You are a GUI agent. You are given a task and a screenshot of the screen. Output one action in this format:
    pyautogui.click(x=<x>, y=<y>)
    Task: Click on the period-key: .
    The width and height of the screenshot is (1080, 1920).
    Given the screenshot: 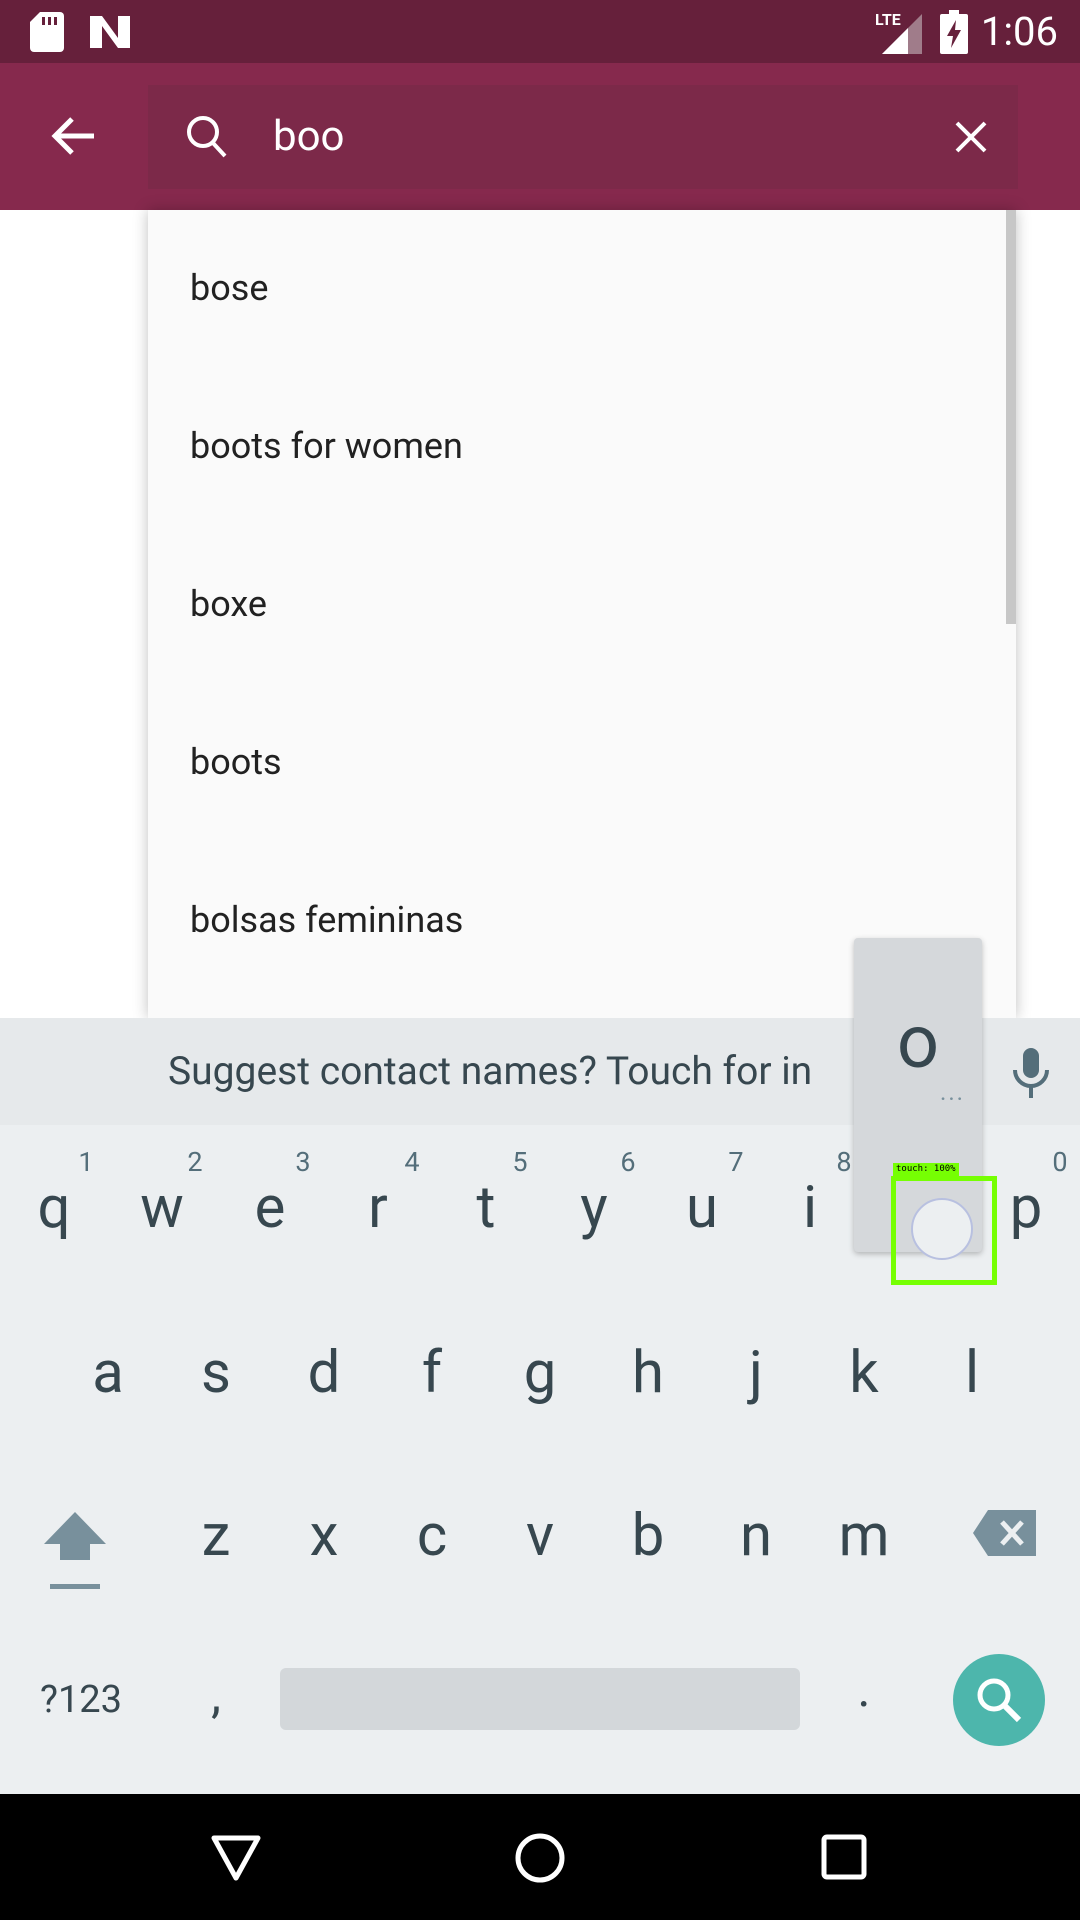 What is the action you would take?
    pyautogui.click(x=864, y=1690)
    